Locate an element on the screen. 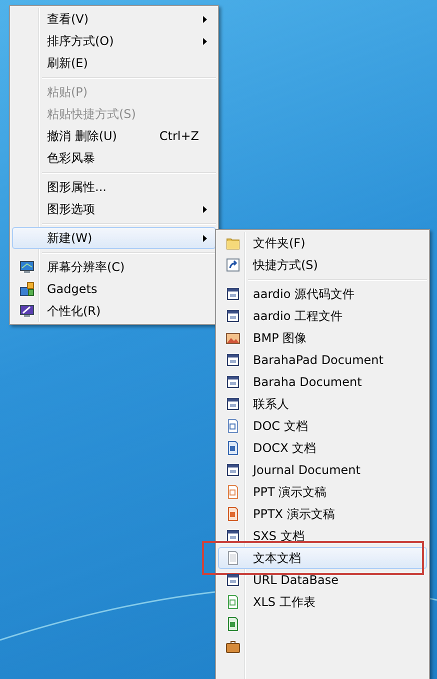  text-file-icon is located at coordinates (233, 558).